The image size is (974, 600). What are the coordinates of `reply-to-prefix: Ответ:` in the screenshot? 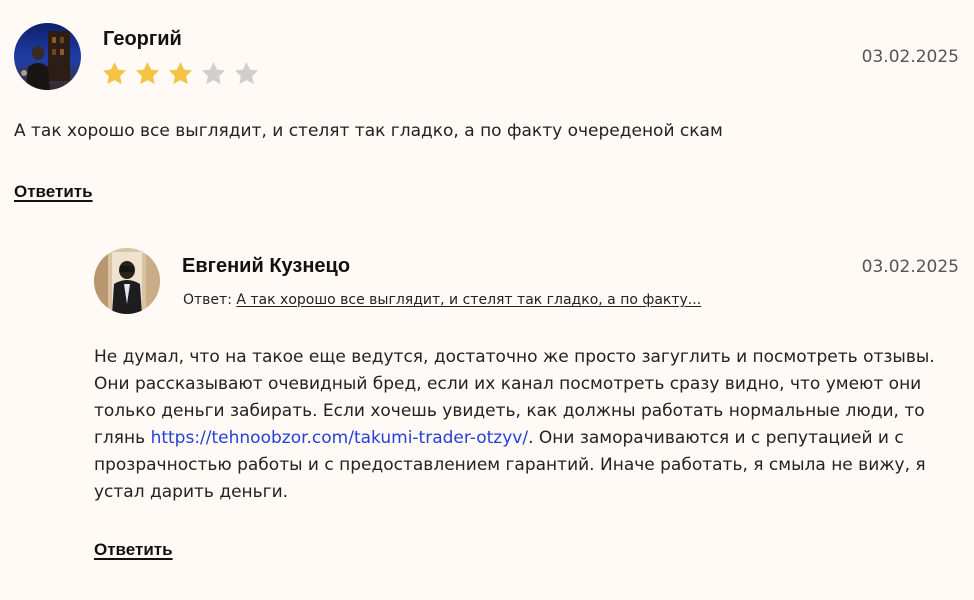 It's located at (207, 300).